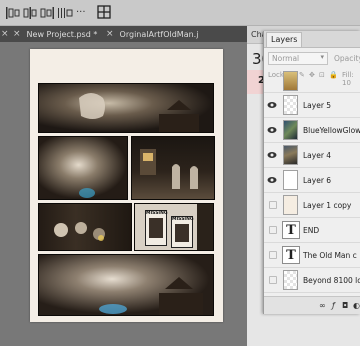  Describe the element at coordinates (330, 255) in the screenshot. I see `layer-name: The Old Man c` at that location.